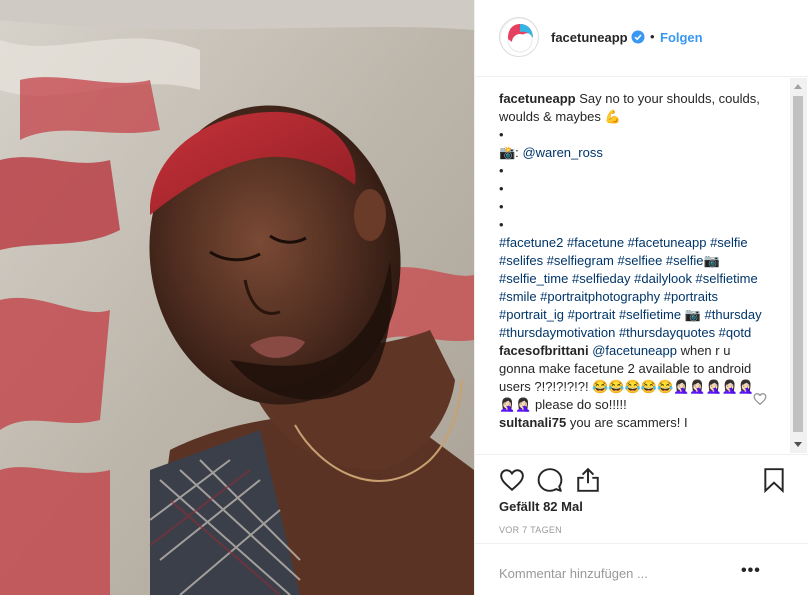 Image resolution: width=808 pixels, height=595 pixels. Describe the element at coordinates (541, 506) in the screenshot. I see `like-count: Gefällt 82 Mal` at that location.